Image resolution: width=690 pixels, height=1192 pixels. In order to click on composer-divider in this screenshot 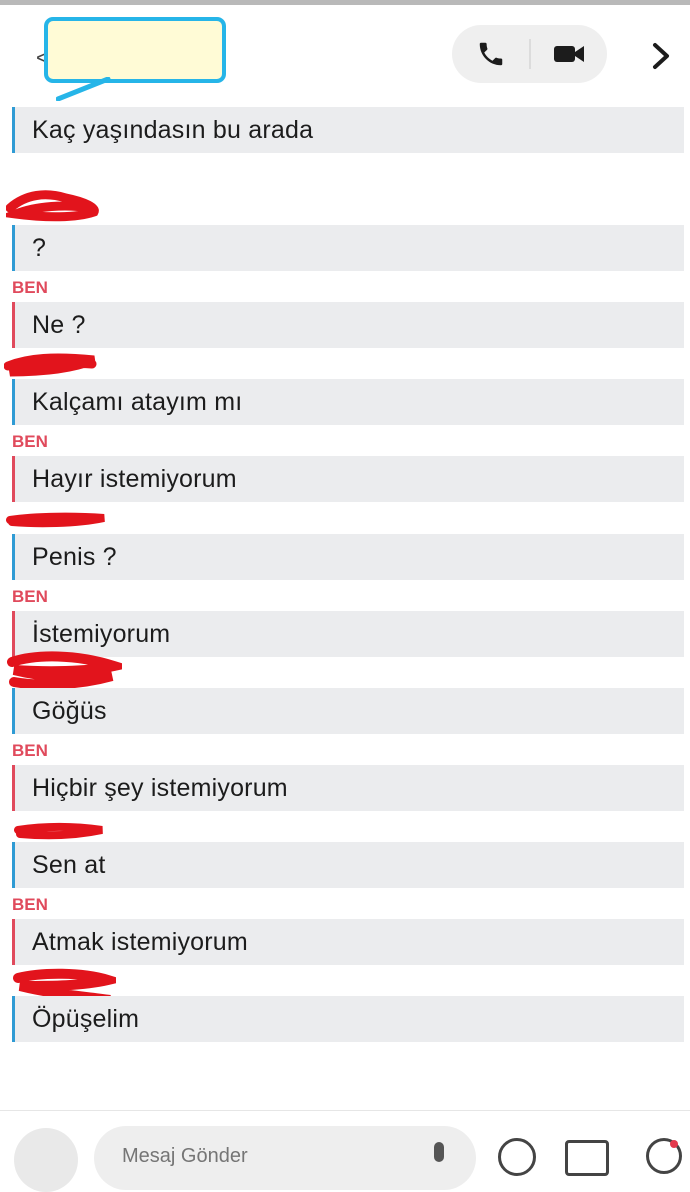, I will do `click(345, 1110)`.